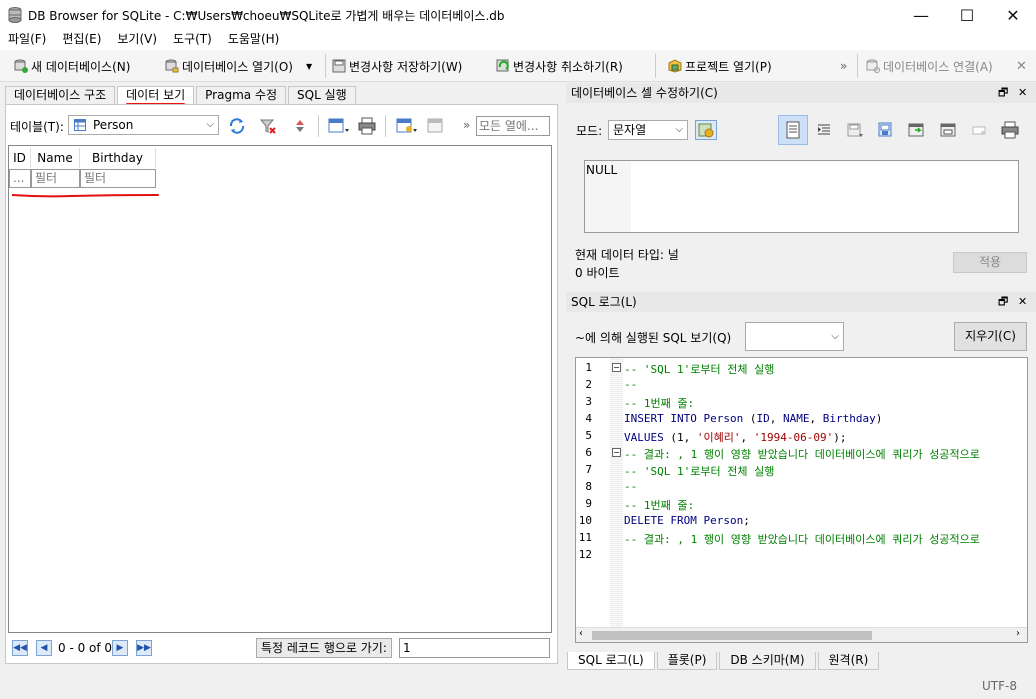 The image size is (1036, 699). I want to click on set-null-icon, so click(979, 130).